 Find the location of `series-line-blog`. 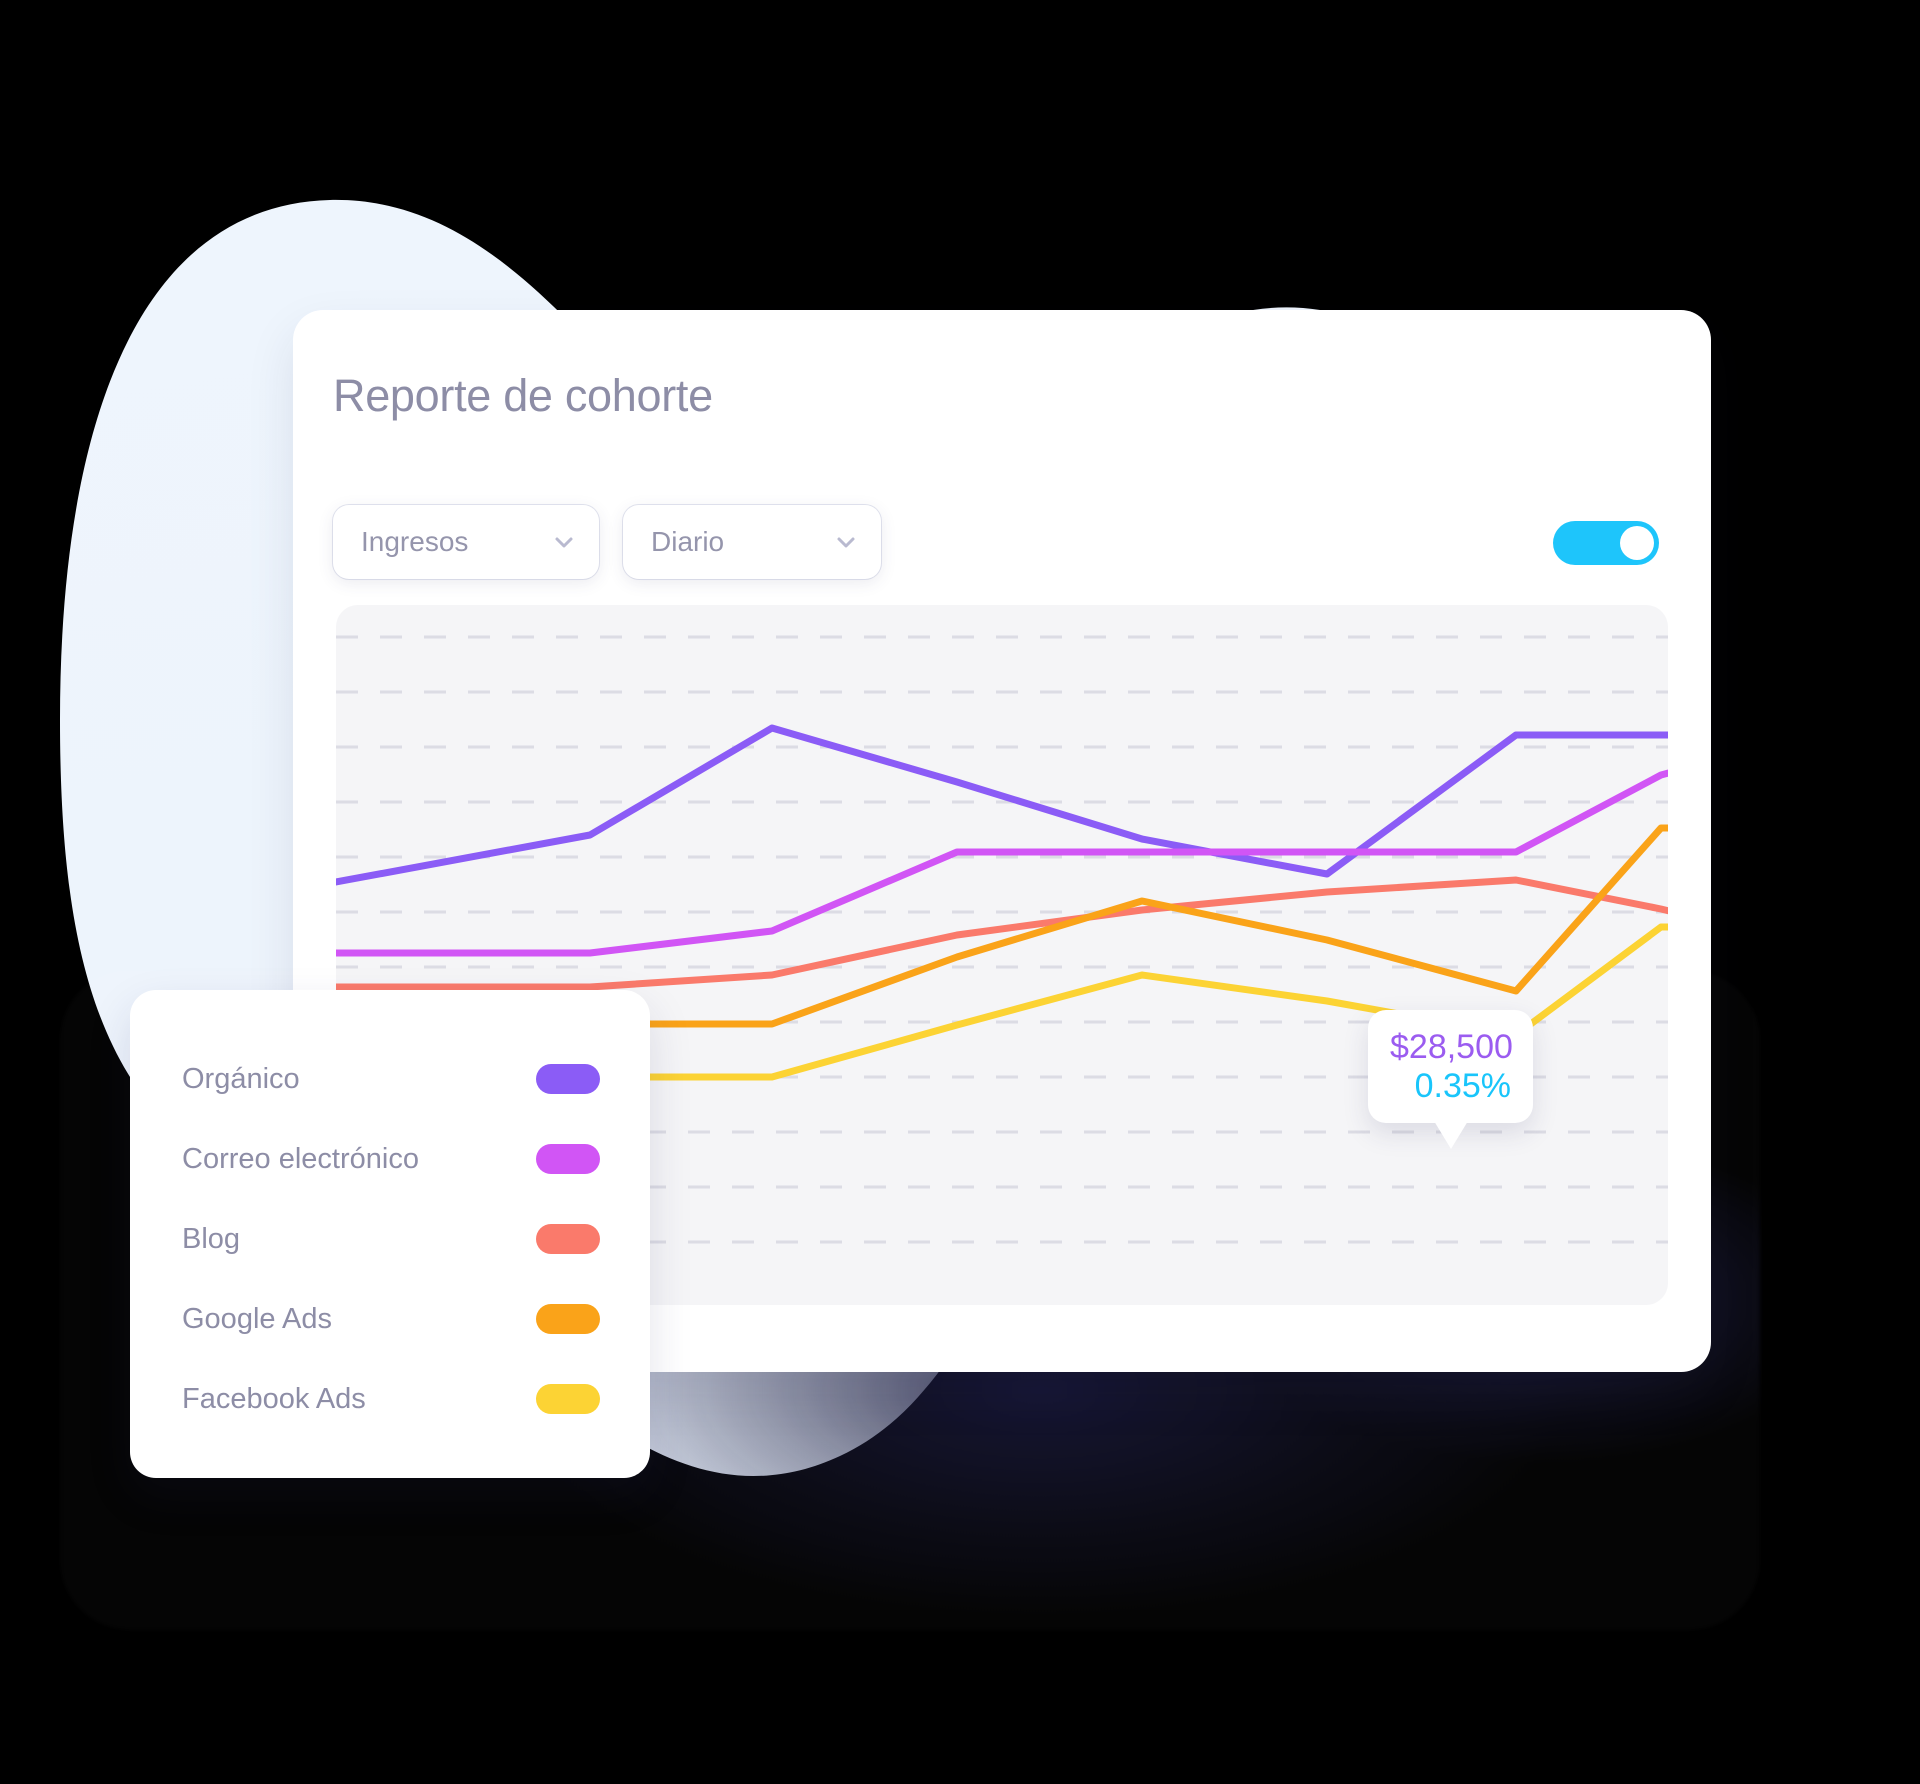

series-line-blog is located at coordinates (1002, 933).